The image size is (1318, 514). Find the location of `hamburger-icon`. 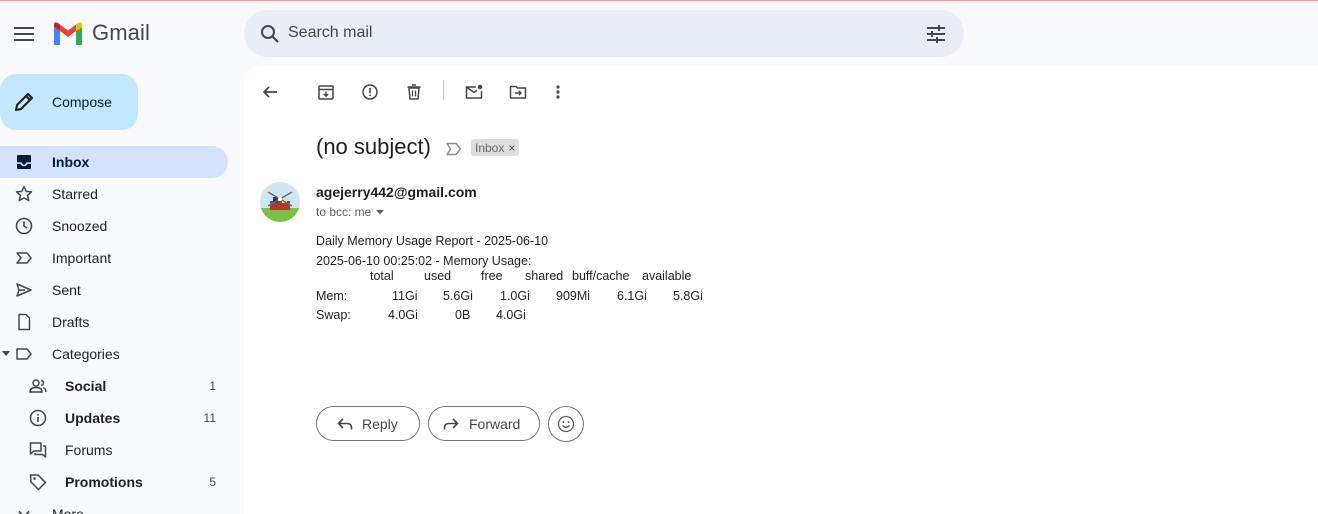

hamburger-icon is located at coordinates (24, 34).